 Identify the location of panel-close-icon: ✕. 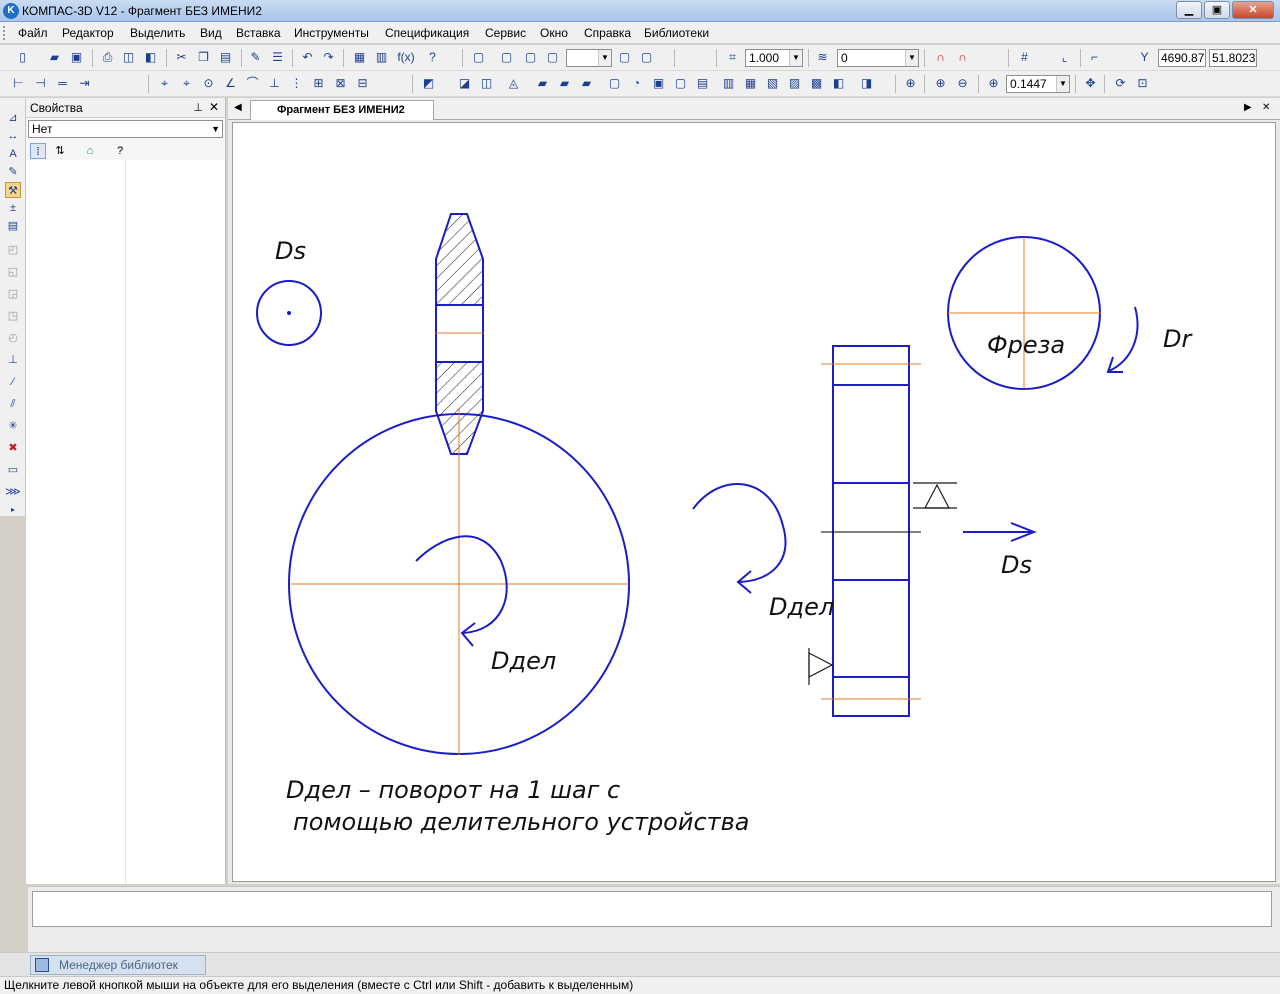
(214, 107).